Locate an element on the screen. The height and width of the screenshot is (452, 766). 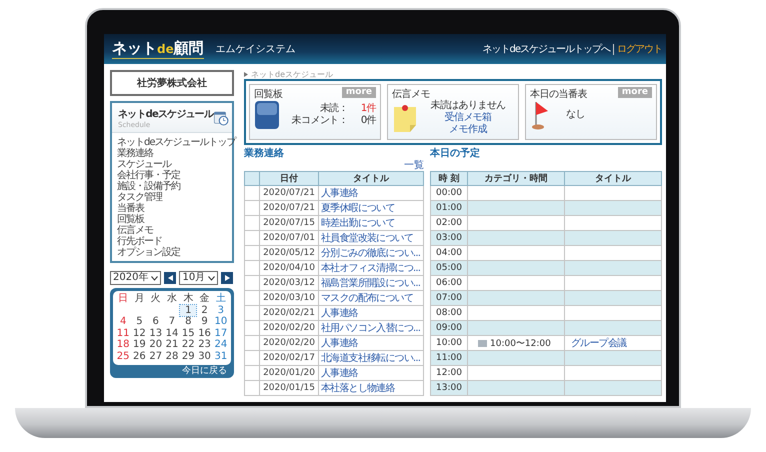
list-link: 一覧 is located at coordinates (414, 165).